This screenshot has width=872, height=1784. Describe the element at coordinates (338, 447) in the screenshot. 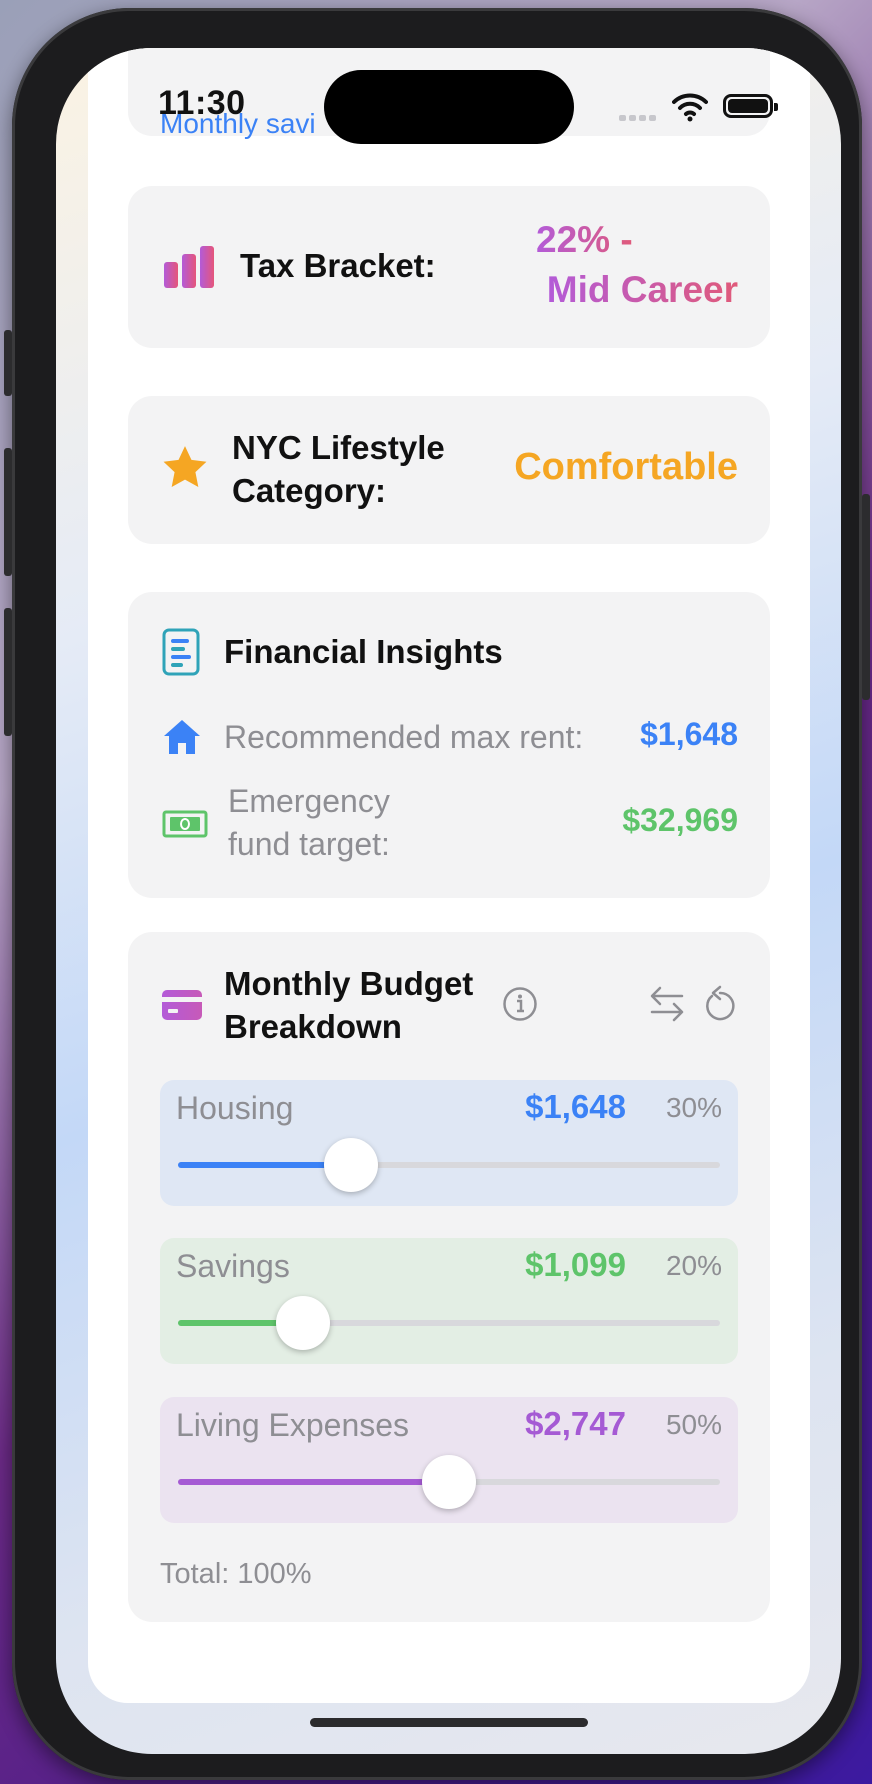

I see `lifestyle-label-line1: NYC Lifestyle` at that location.